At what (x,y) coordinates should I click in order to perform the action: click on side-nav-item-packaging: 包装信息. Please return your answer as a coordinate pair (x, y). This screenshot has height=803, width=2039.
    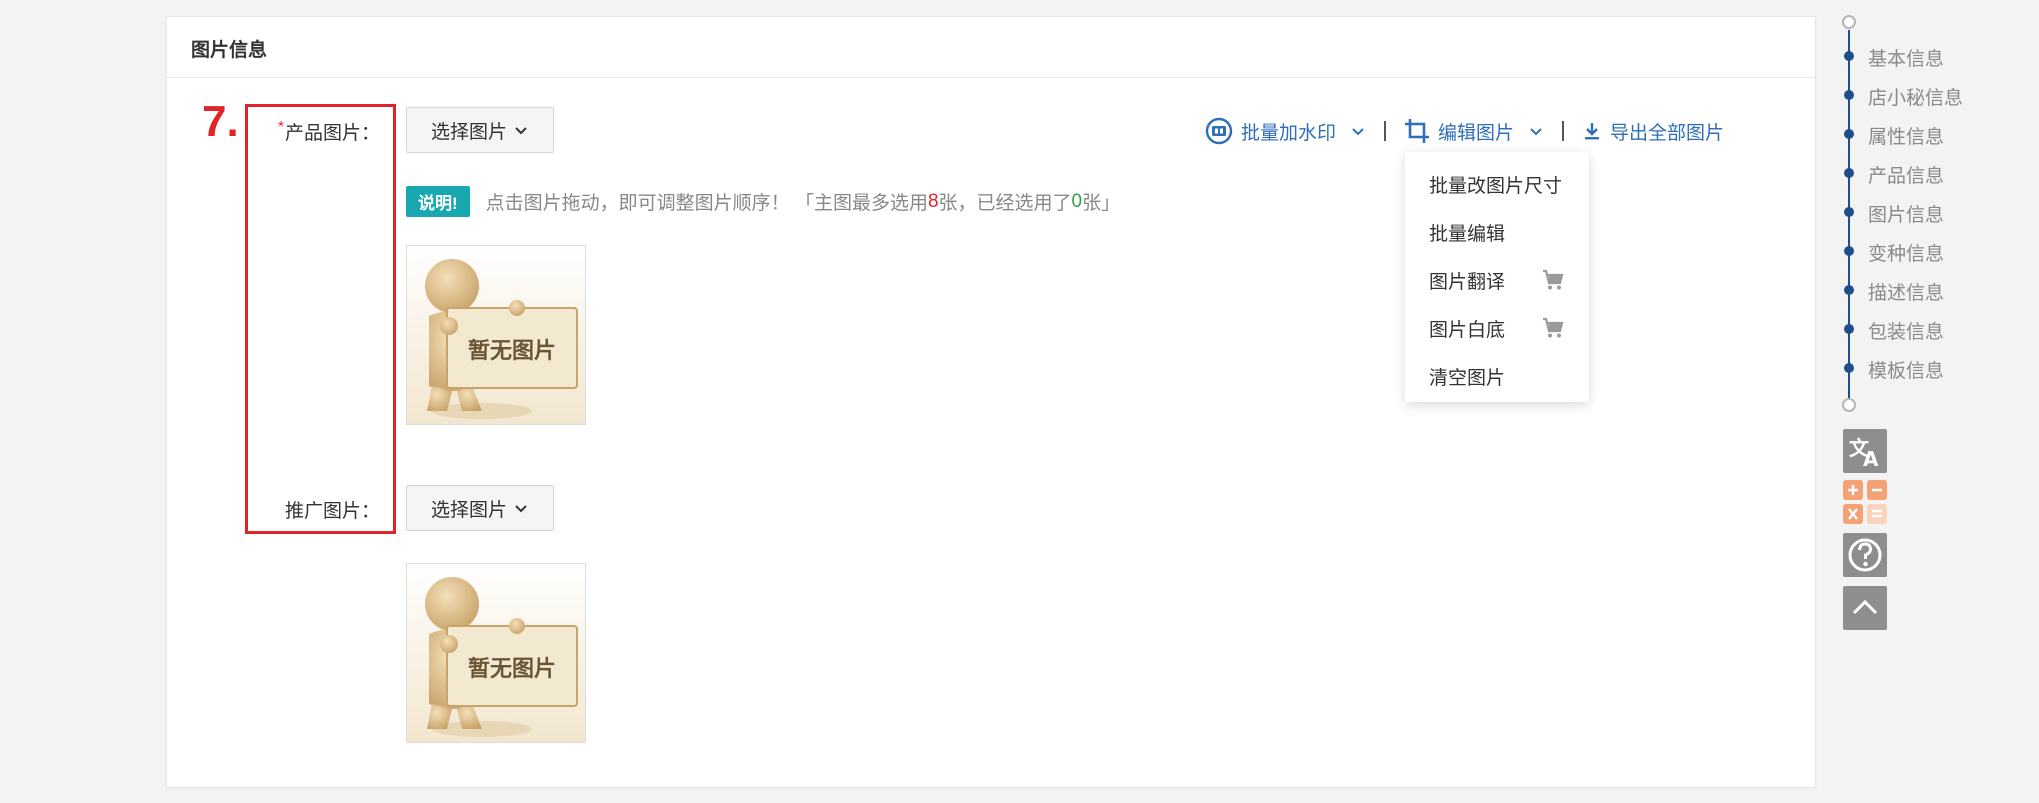
    Looking at the image, I should click on (1906, 330).